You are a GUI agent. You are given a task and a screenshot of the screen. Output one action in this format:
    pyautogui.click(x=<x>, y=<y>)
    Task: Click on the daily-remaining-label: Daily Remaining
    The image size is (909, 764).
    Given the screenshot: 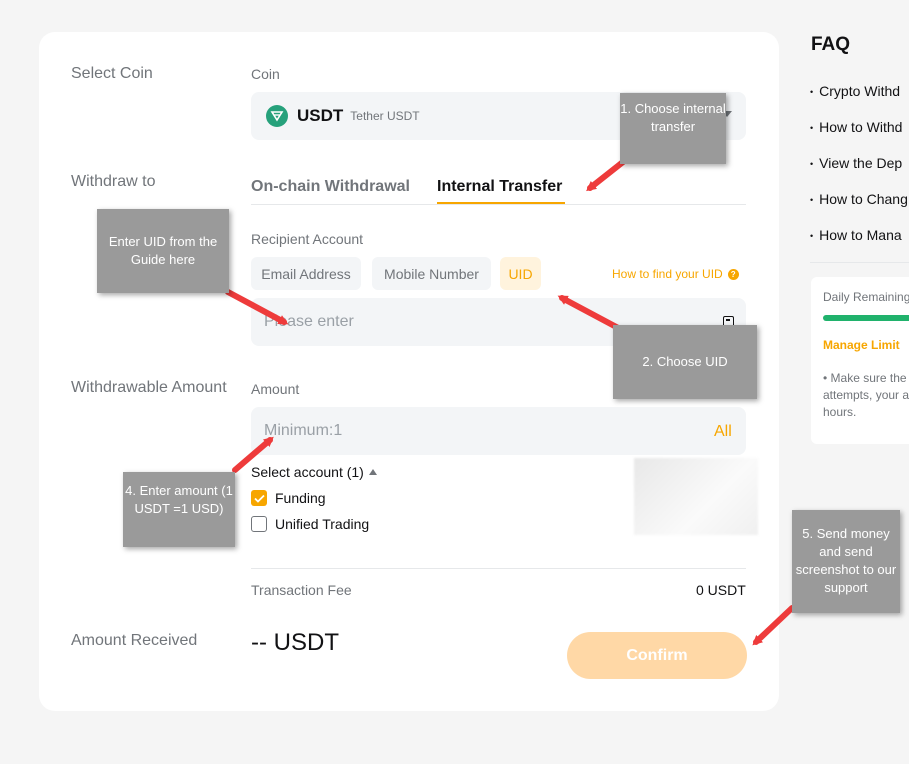 What is the action you would take?
    pyautogui.click(x=866, y=297)
    